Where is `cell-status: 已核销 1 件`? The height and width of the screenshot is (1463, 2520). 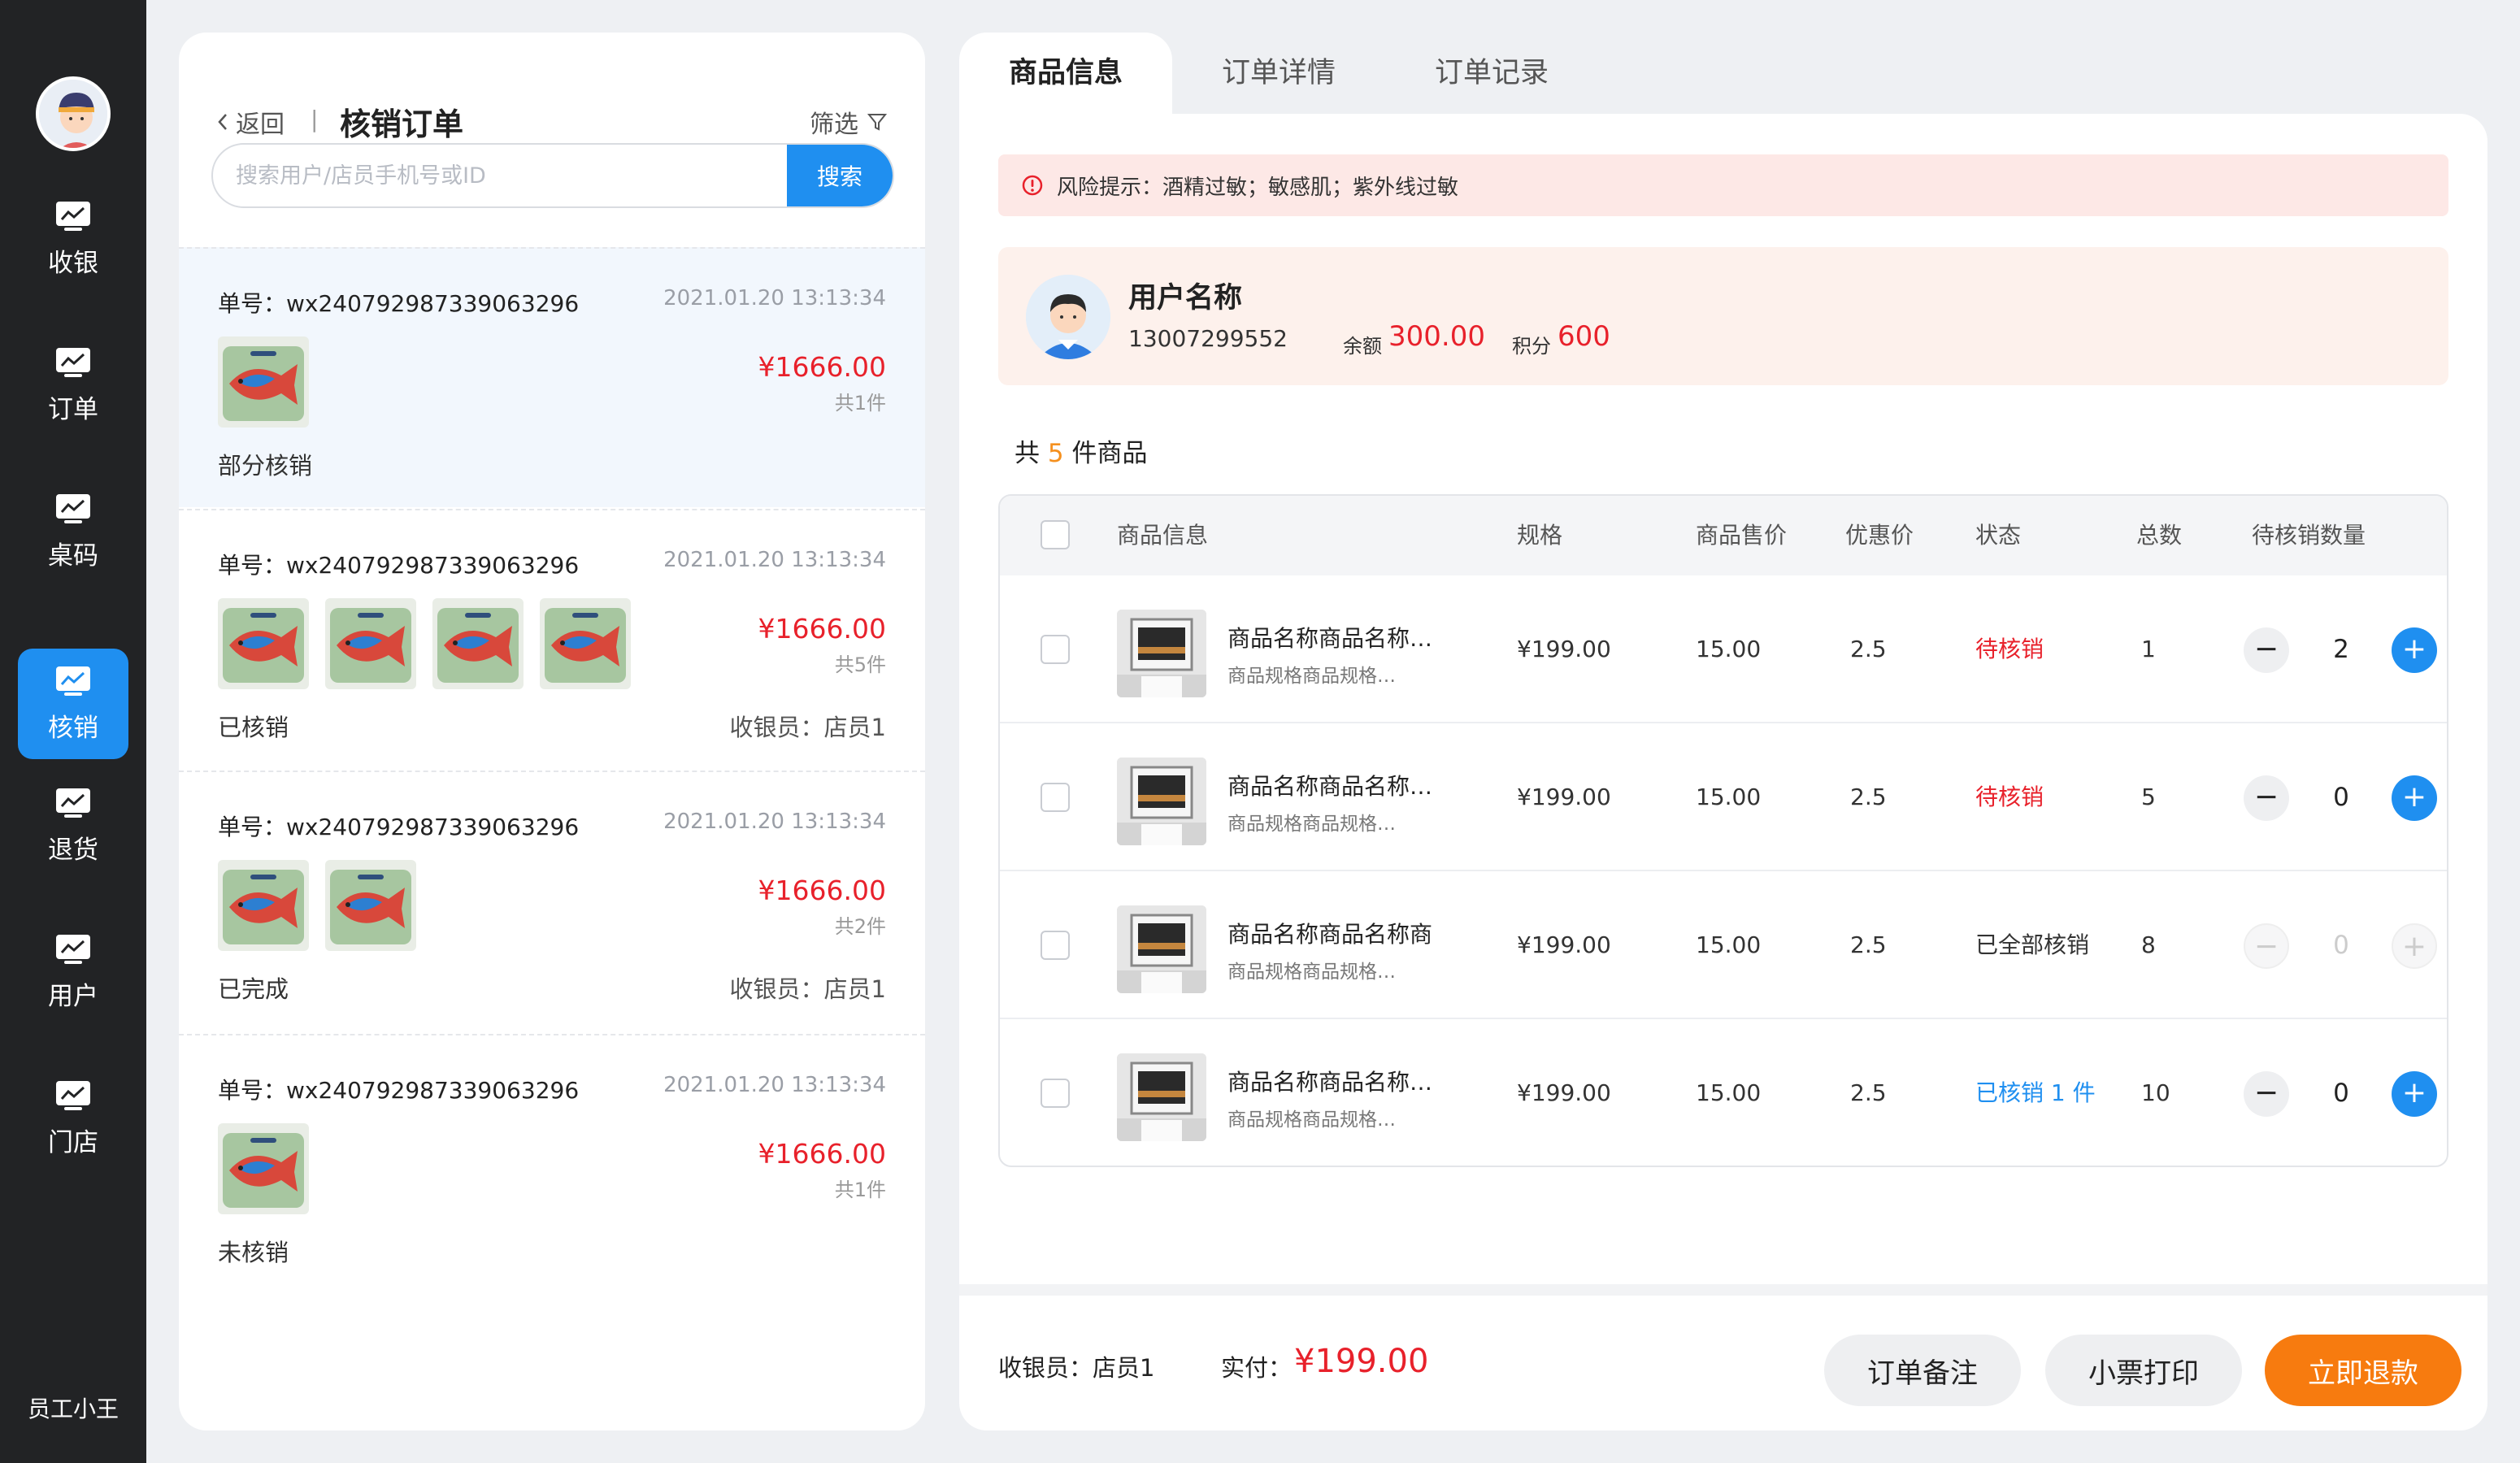 cell-status: 已核销 1 件 is located at coordinates (2035, 1092).